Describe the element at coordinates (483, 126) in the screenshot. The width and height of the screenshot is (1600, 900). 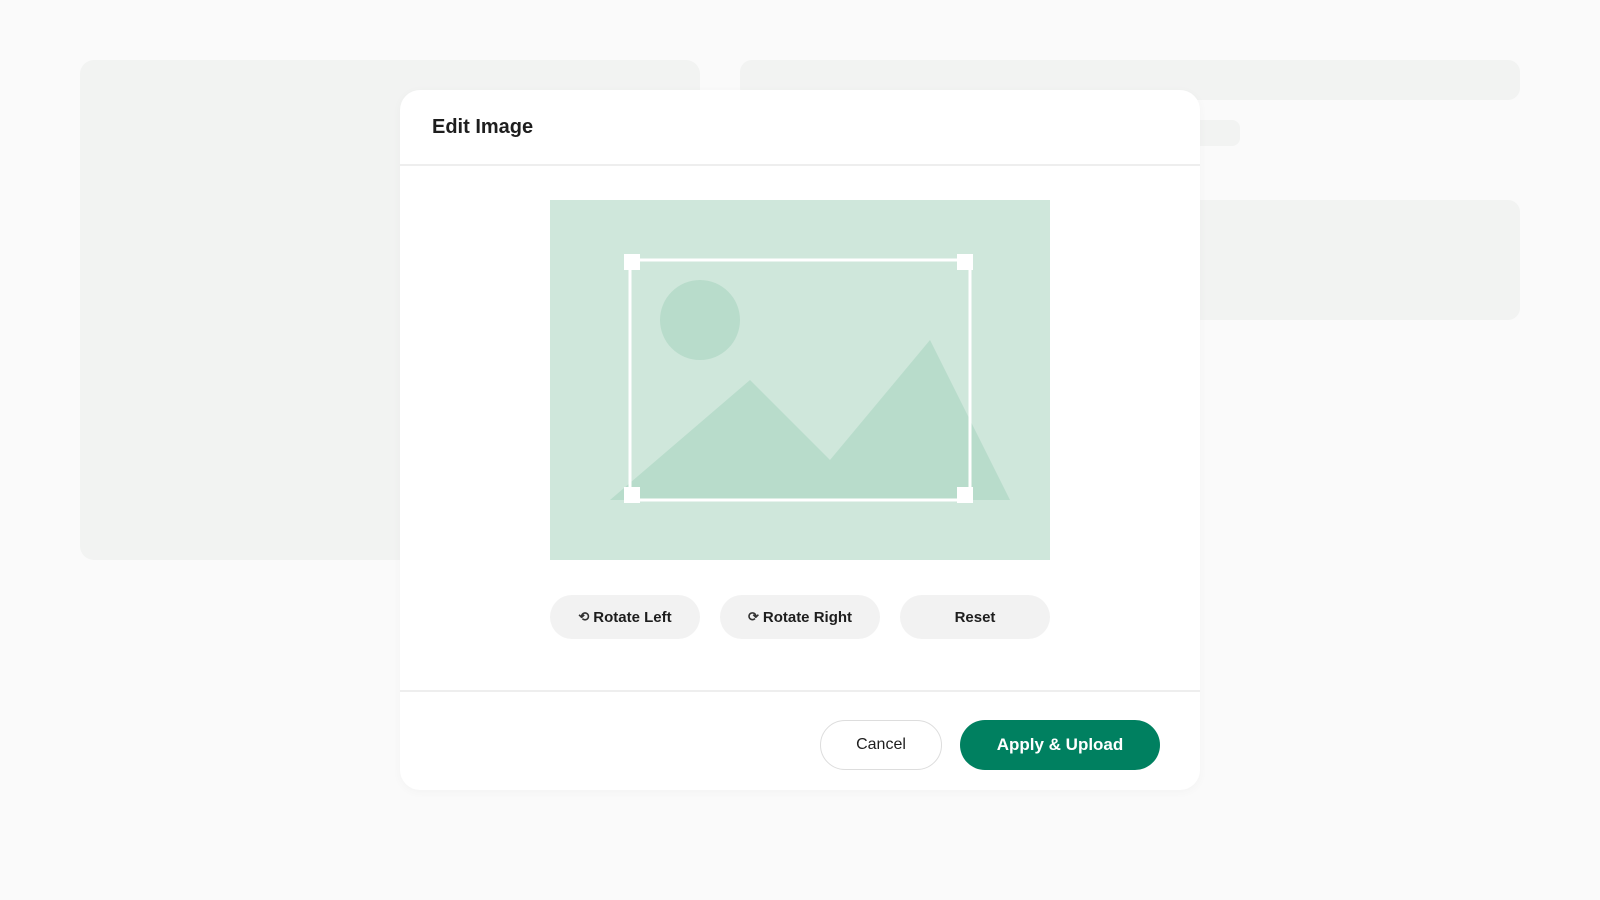
I see `dialog-title: Edit Image` at that location.